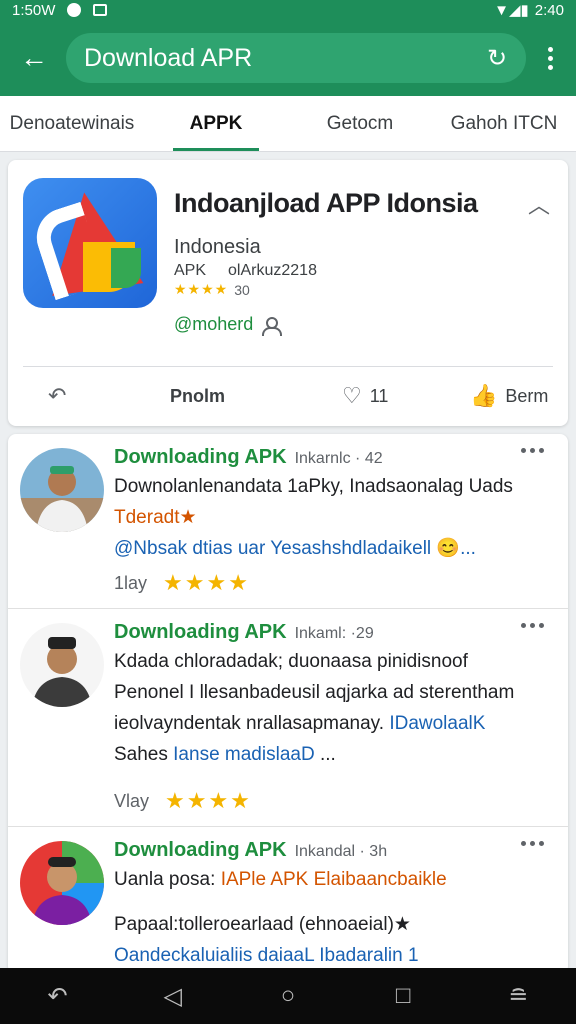 The height and width of the screenshot is (1024, 576). Describe the element at coordinates (72, 123) in the screenshot. I see `tab-1: Denoatewinais` at that location.